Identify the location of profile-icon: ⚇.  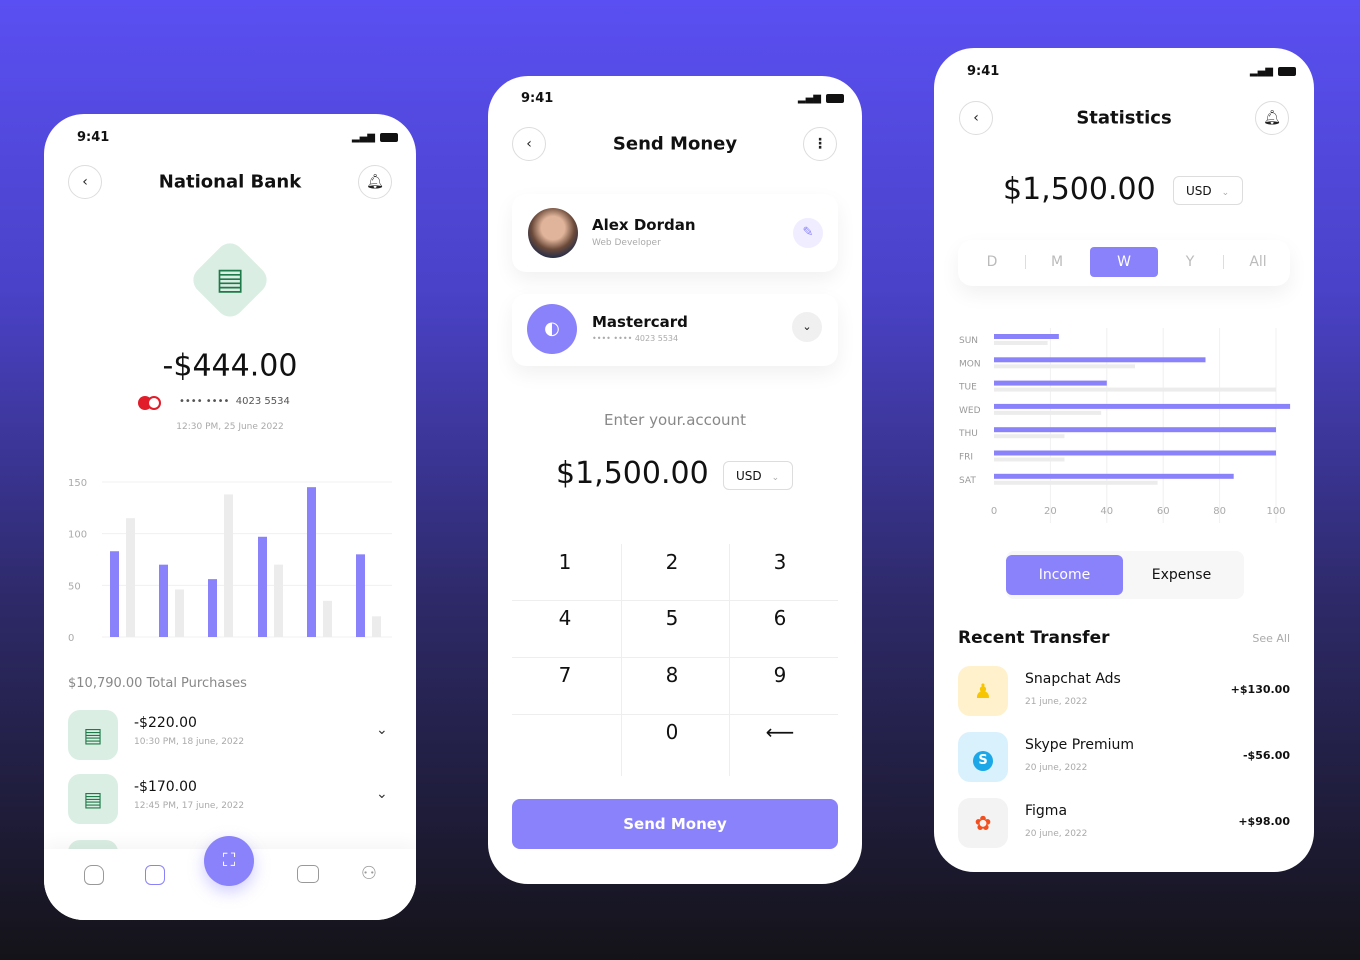
(369, 874).